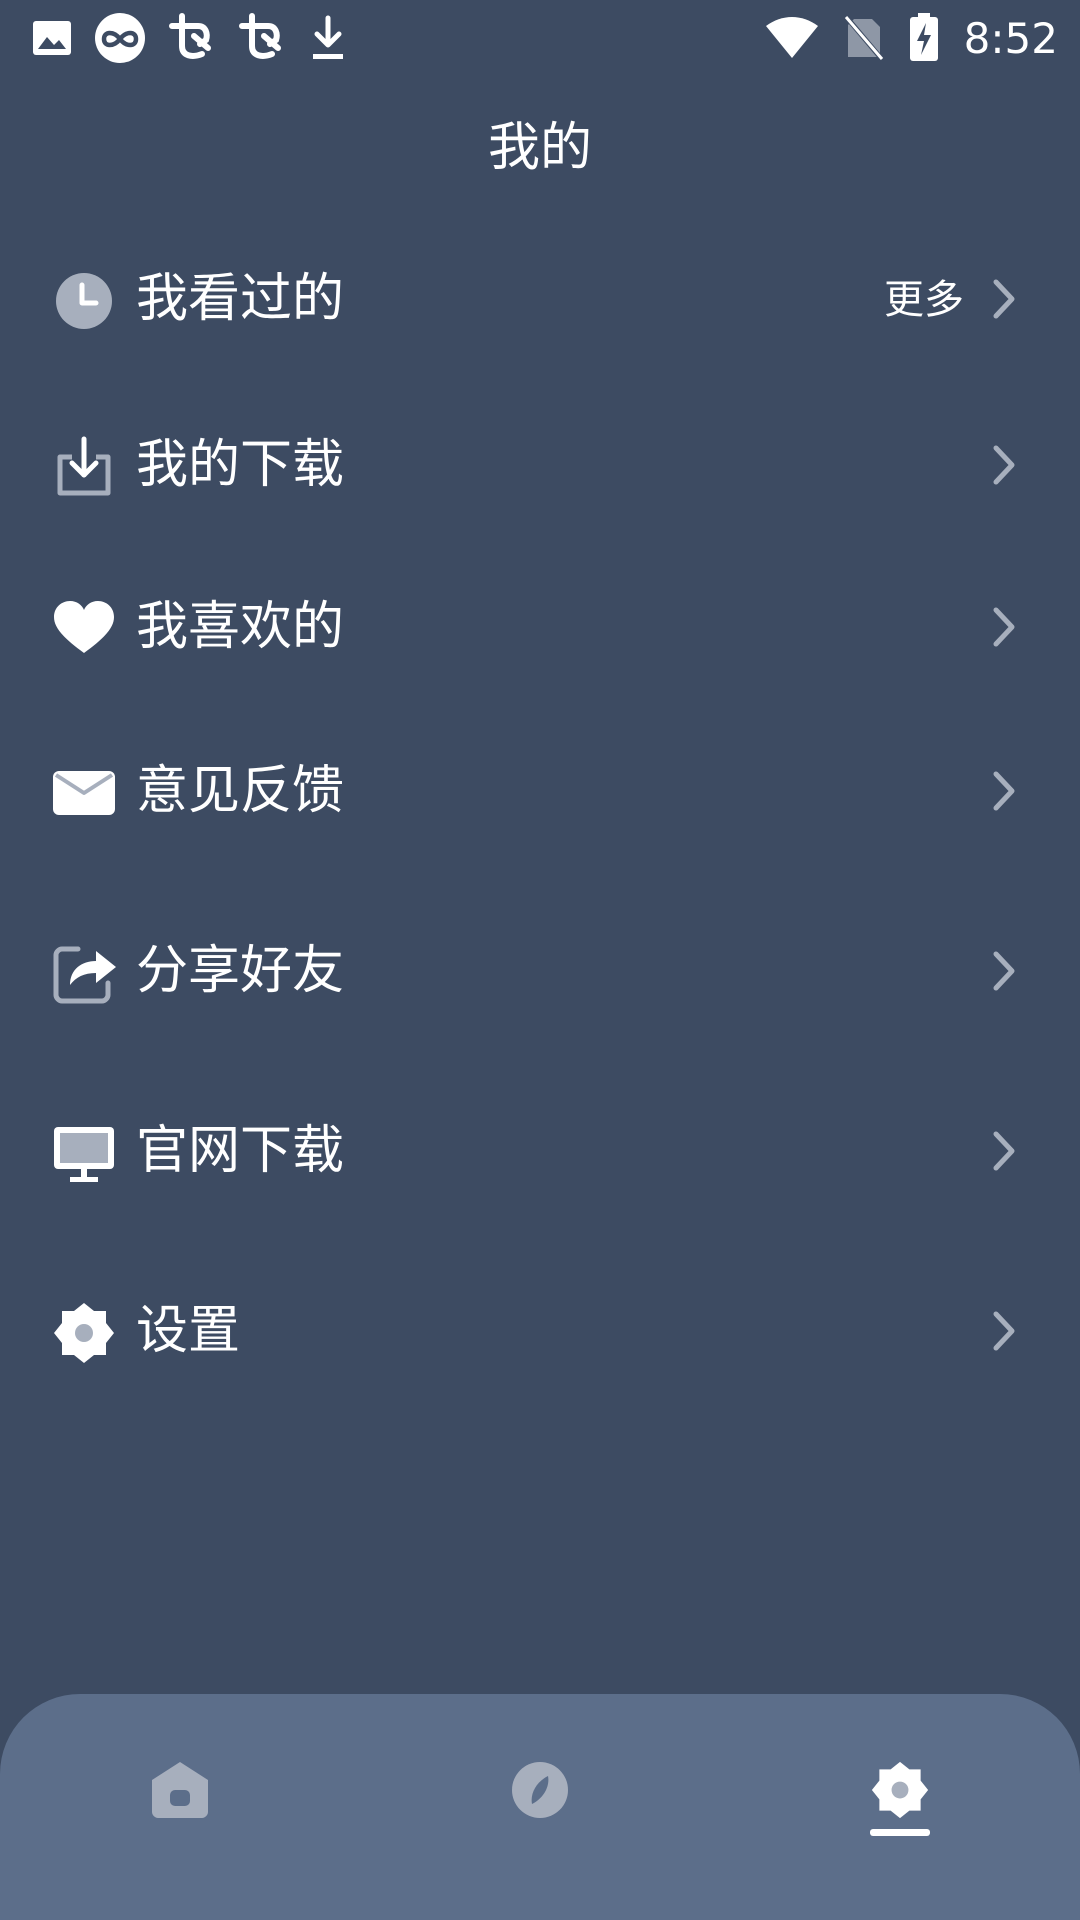 This screenshot has height=1920, width=1080. I want to click on monitor-icon, so click(84, 1154).